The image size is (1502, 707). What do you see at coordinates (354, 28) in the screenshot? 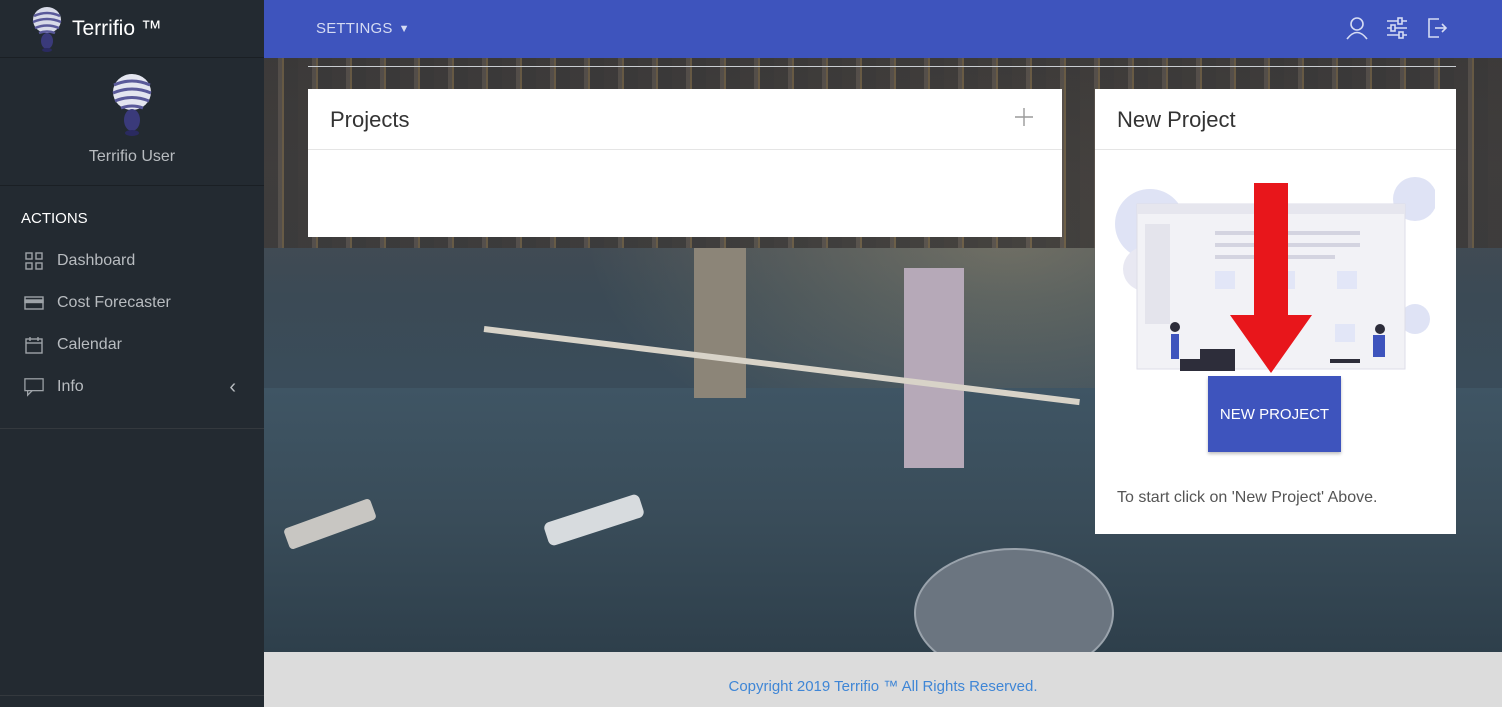
I see `settings-label: SETTINGS` at bounding box center [354, 28].